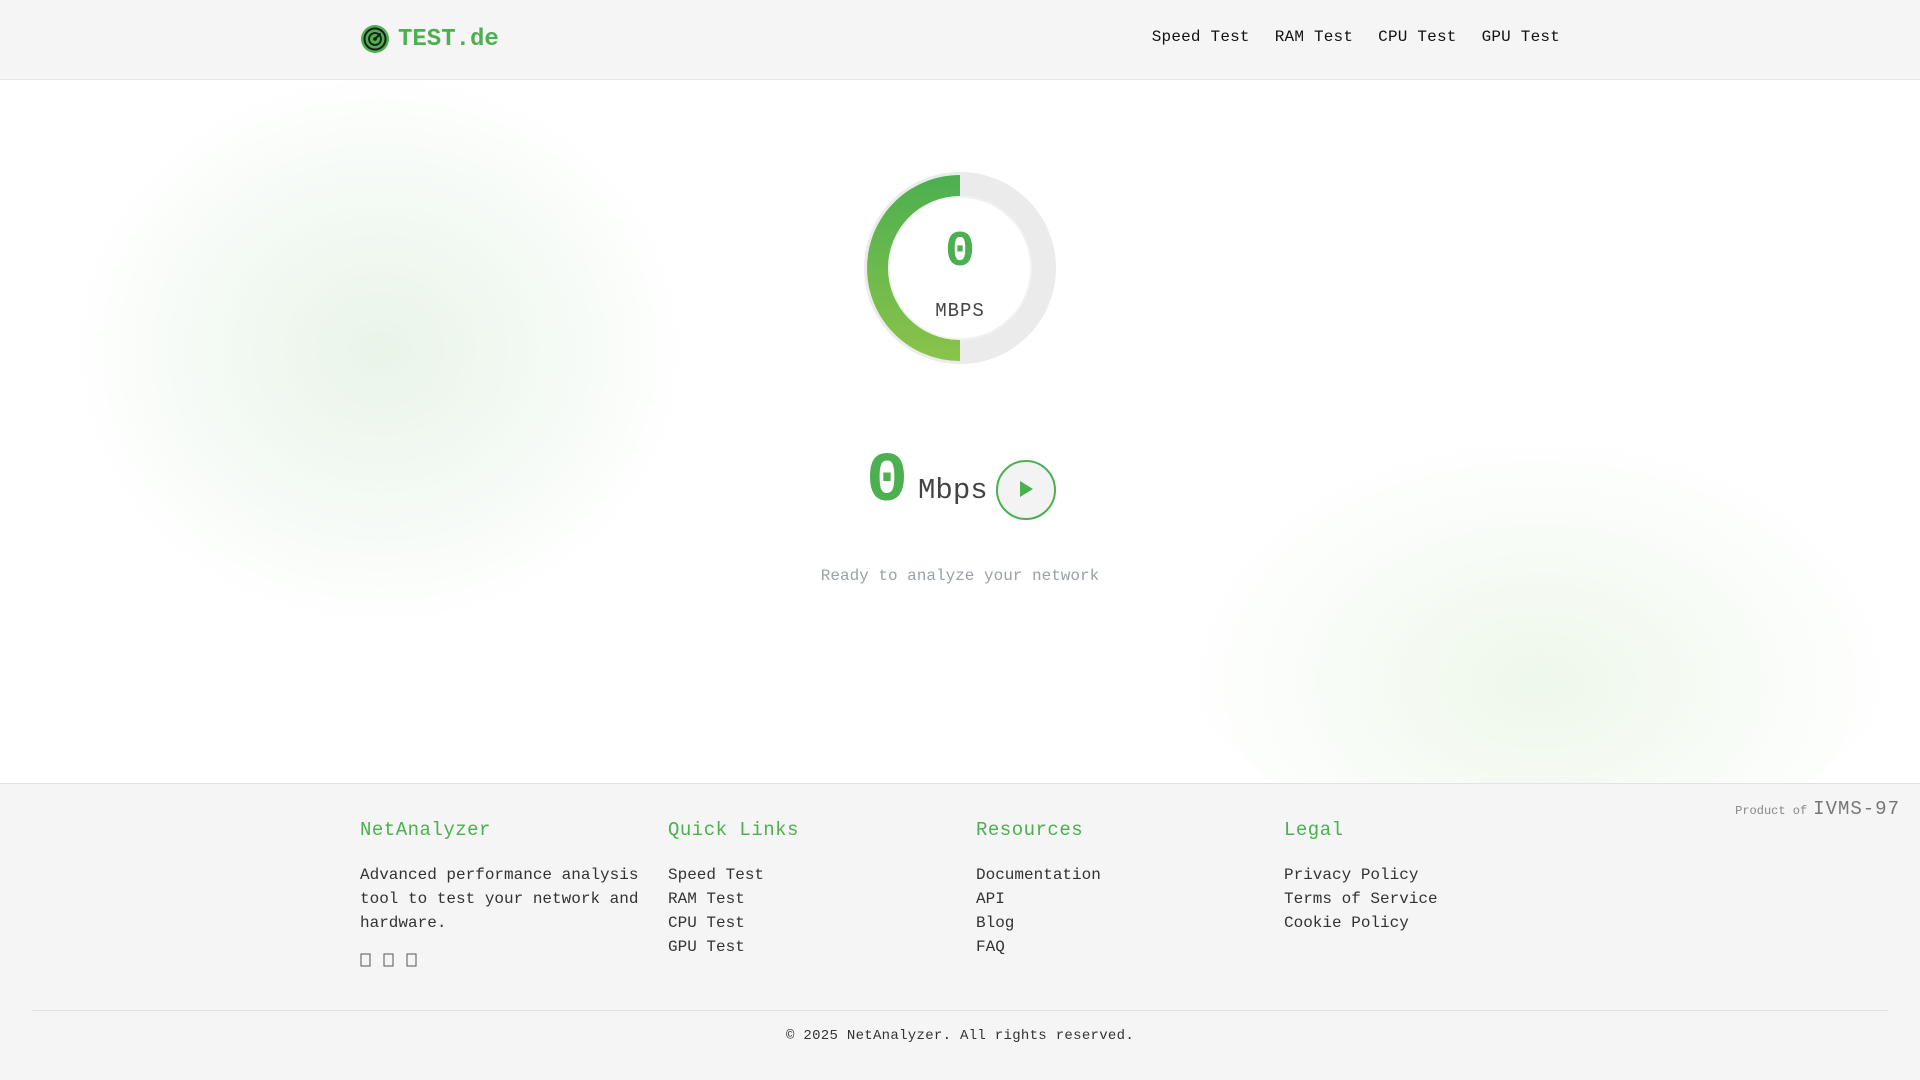  Describe the element at coordinates (1314, 37) in the screenshot. I see `nav-ram-test: RAM Test` at that location.